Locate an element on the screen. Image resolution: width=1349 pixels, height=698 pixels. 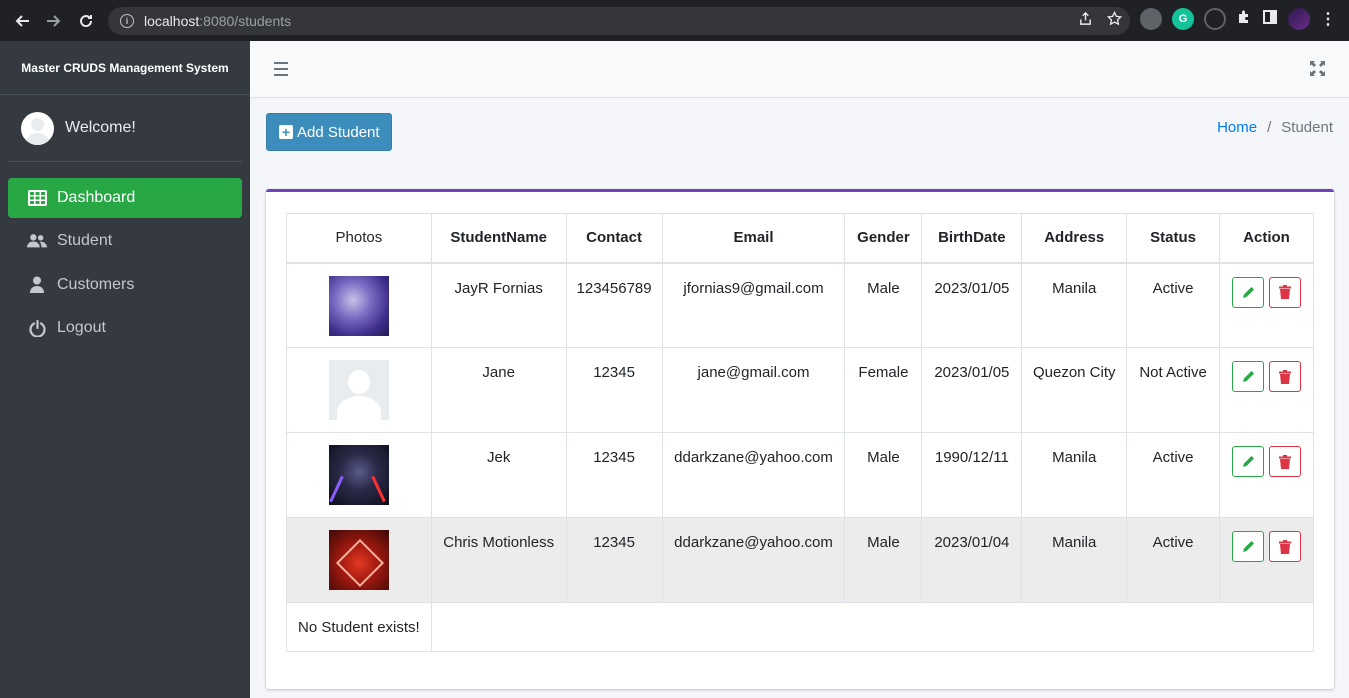
student-photo-placeholder is located at coordinates (358, 390).